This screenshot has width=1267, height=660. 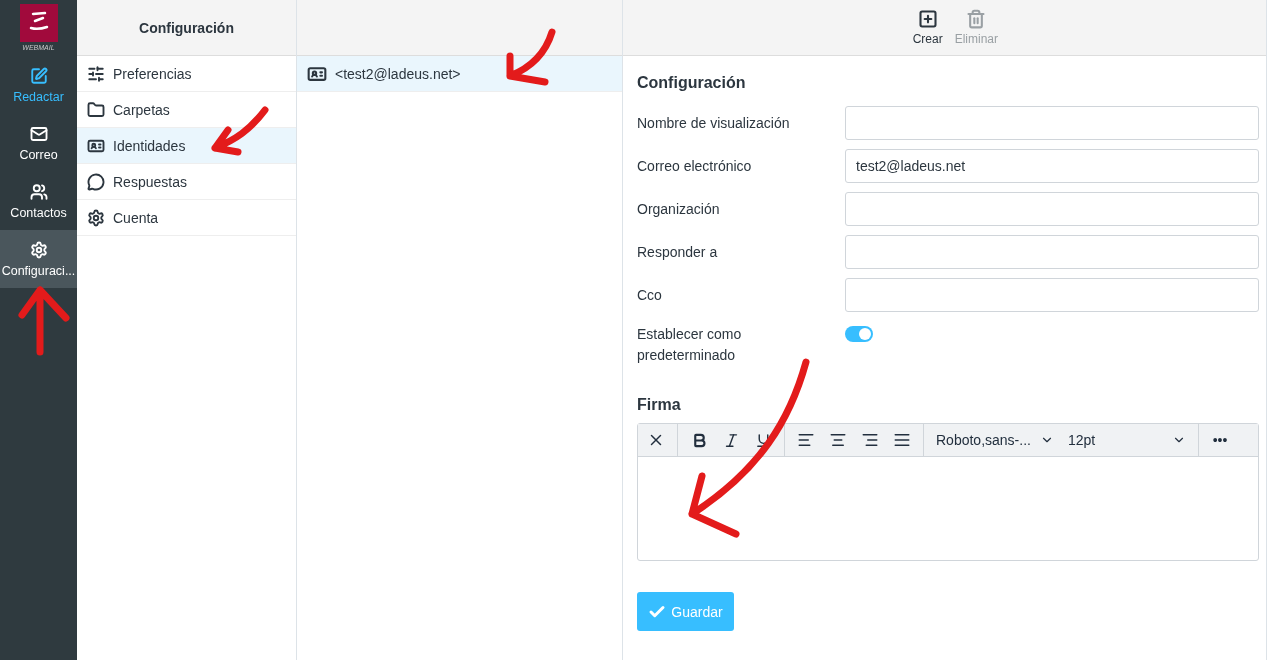 I want to click on more-button: •••, so click(x=1220, y=440).